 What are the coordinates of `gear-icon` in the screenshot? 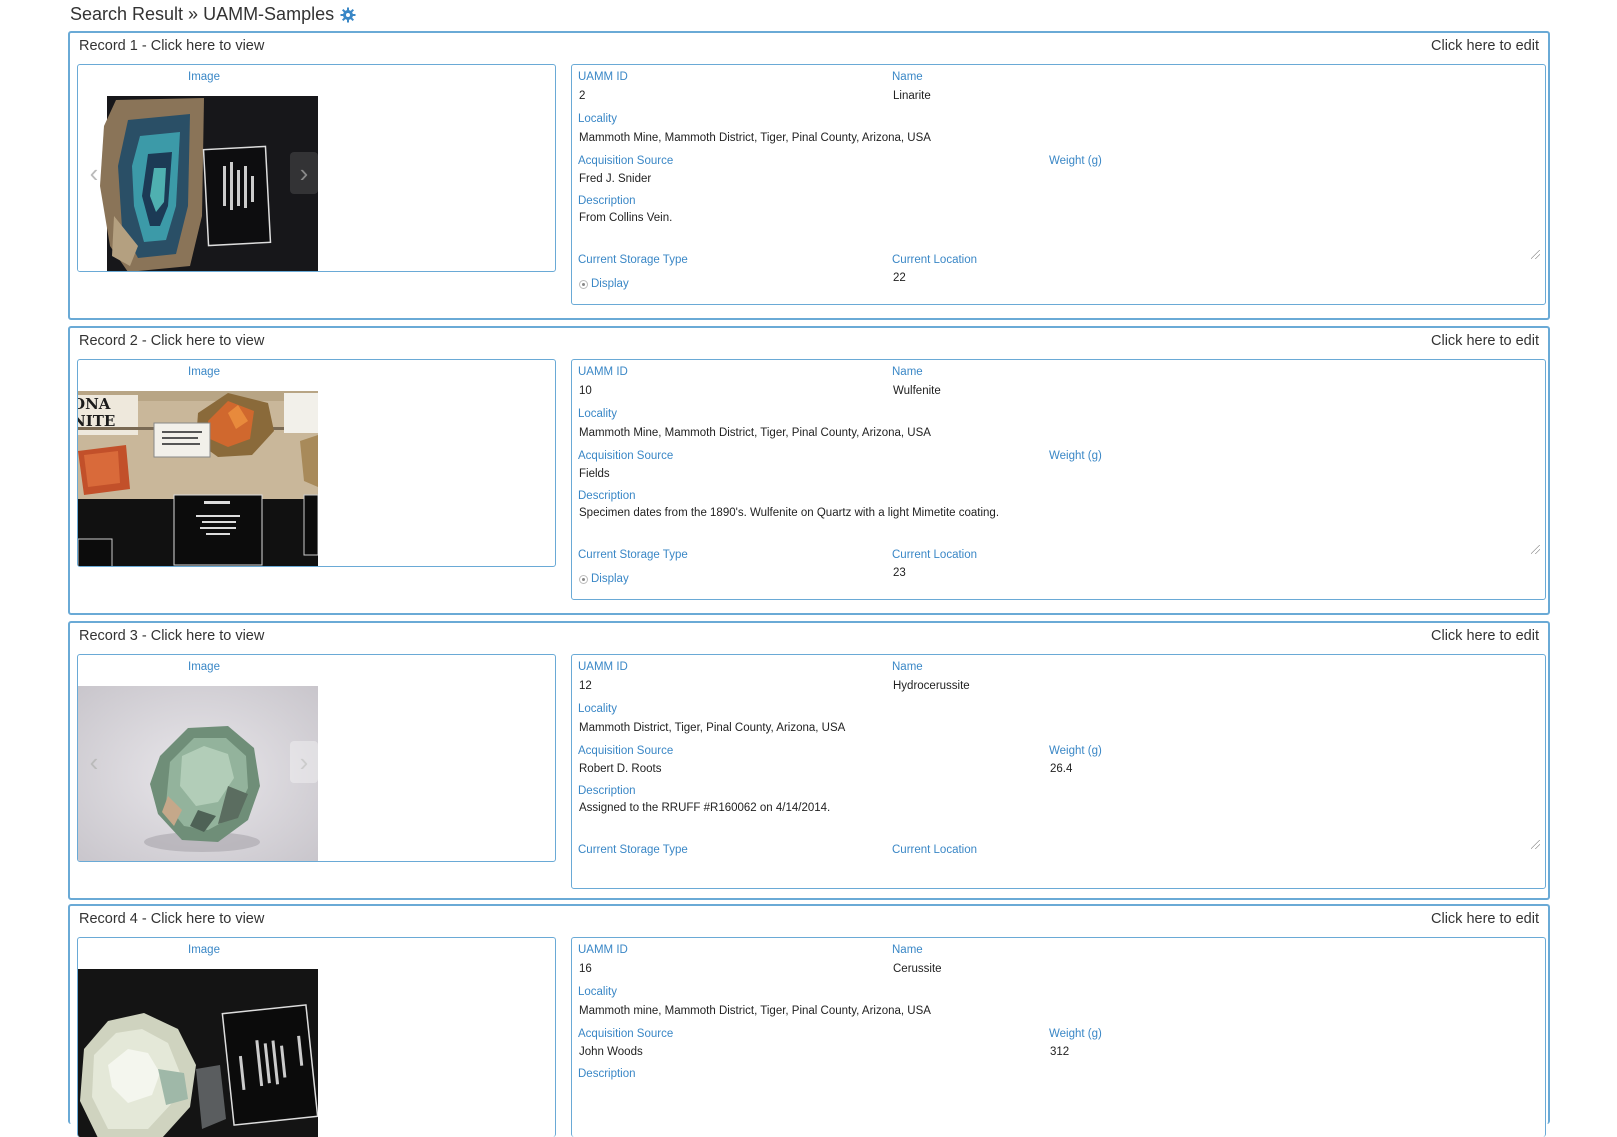 It's located at (348, 15).